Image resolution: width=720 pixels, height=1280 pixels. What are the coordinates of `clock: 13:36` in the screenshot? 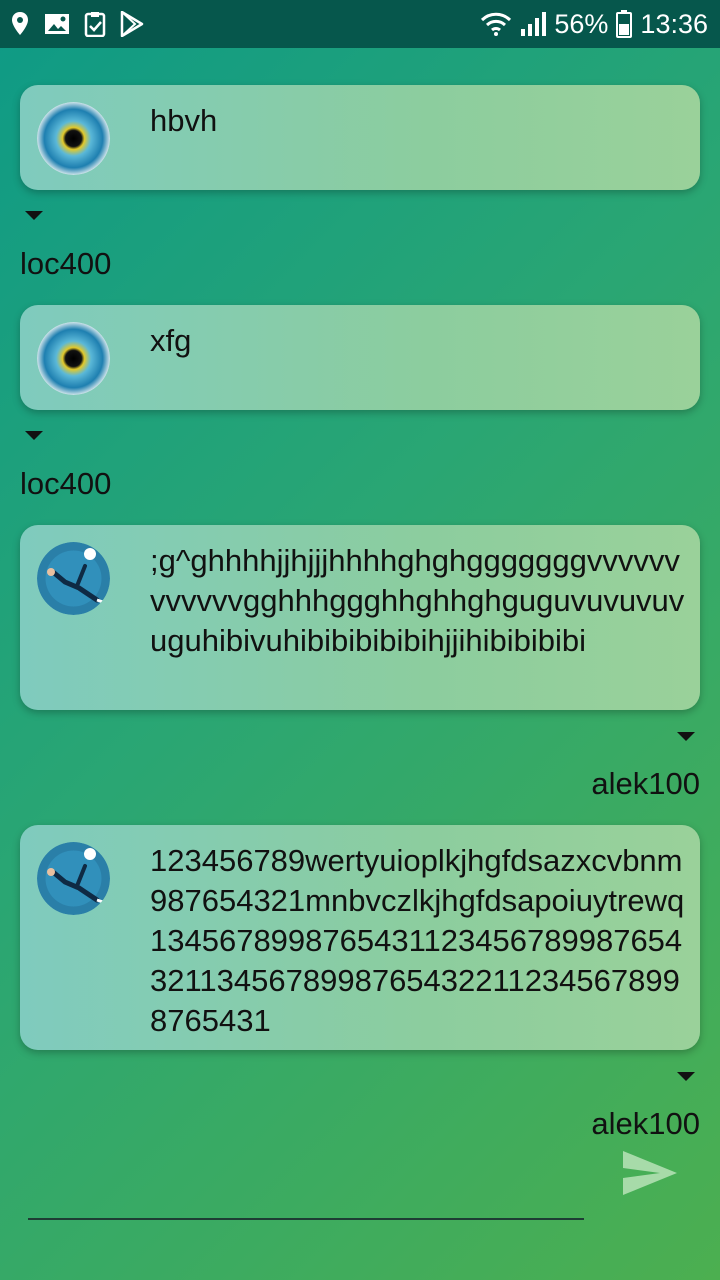 It's located at (674, 23).